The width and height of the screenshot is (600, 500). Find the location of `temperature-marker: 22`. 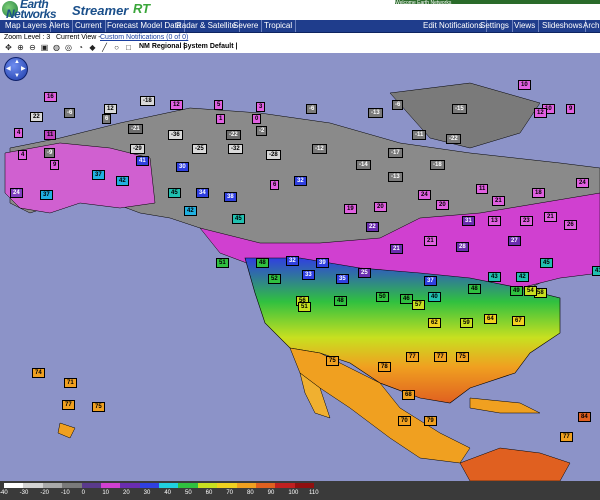

temperature-marker: 22 is located at coordinates (372, 227).